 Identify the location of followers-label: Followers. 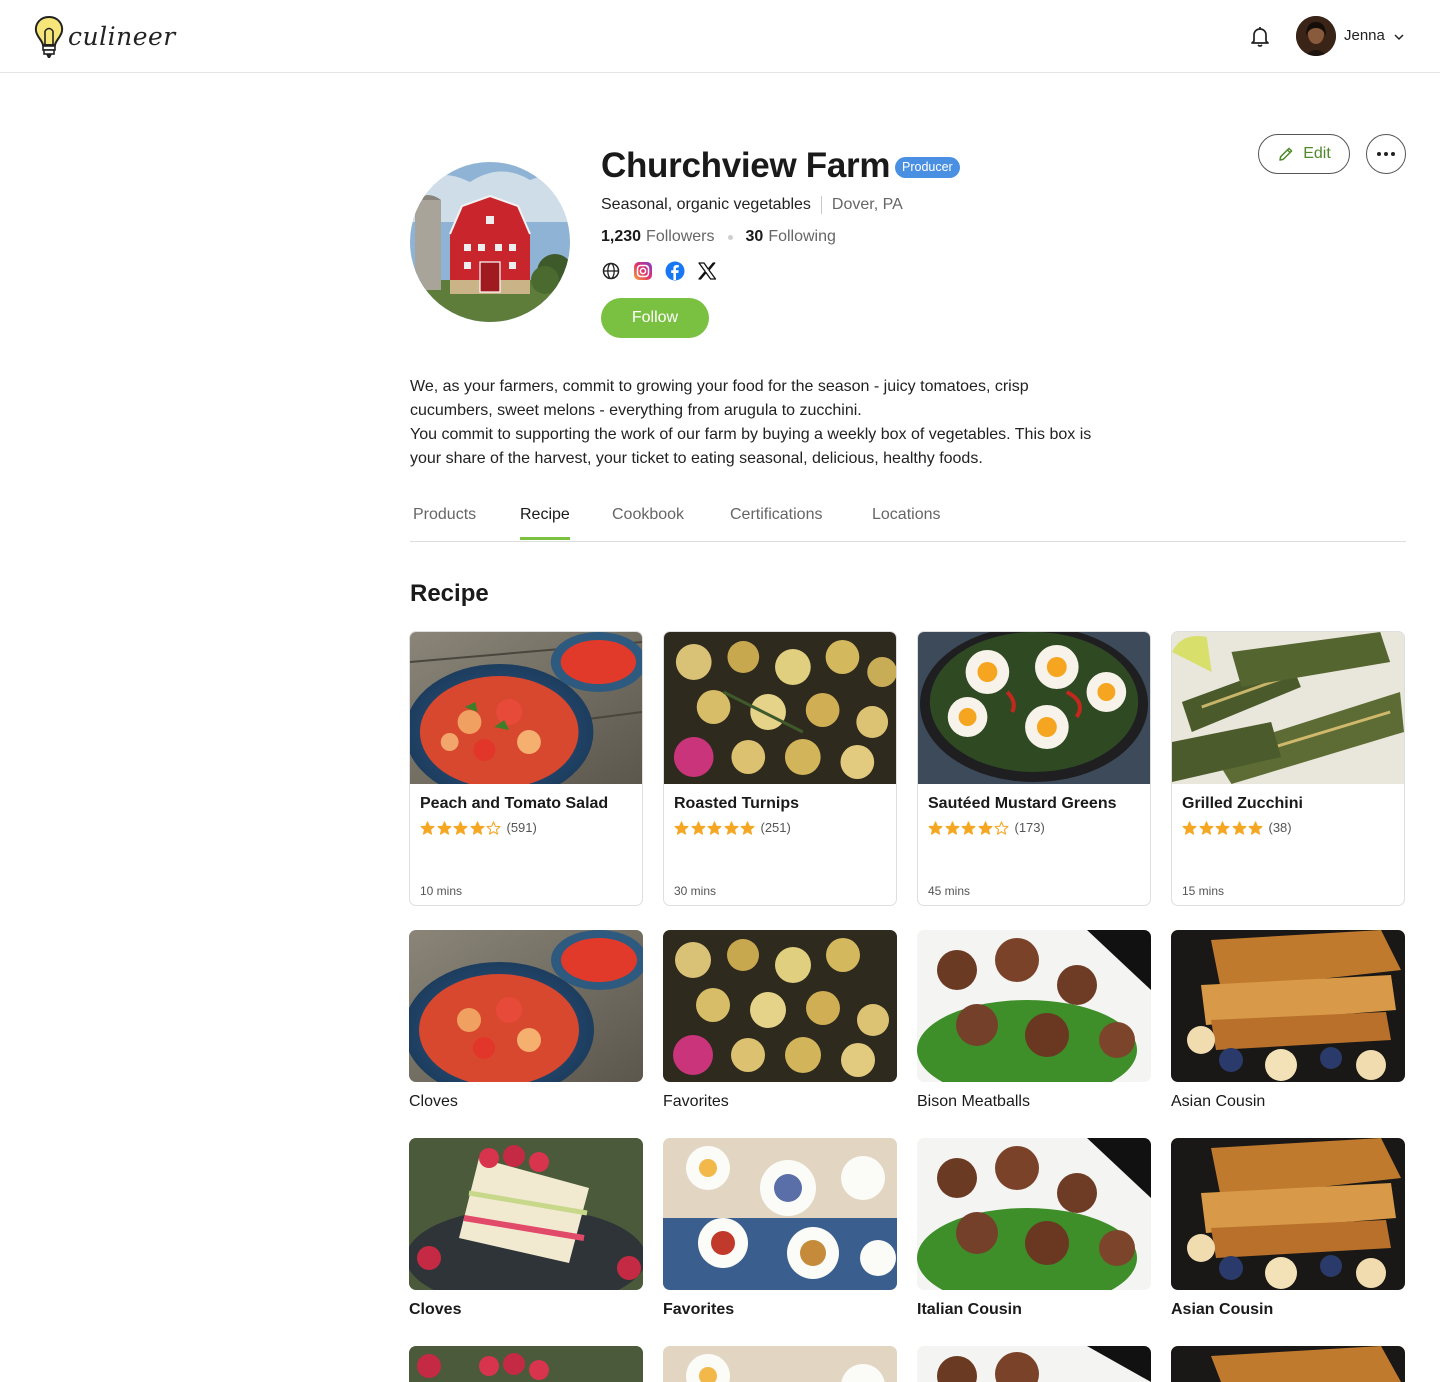
(680, 236).